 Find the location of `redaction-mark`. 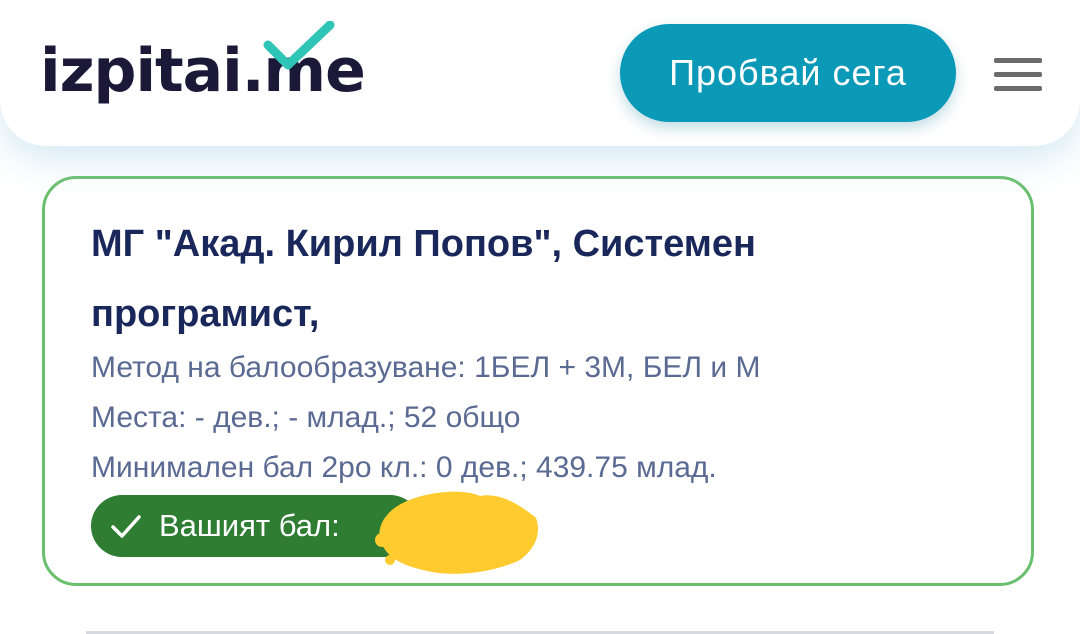

redaction-mark is located at coordinates (457, 532).